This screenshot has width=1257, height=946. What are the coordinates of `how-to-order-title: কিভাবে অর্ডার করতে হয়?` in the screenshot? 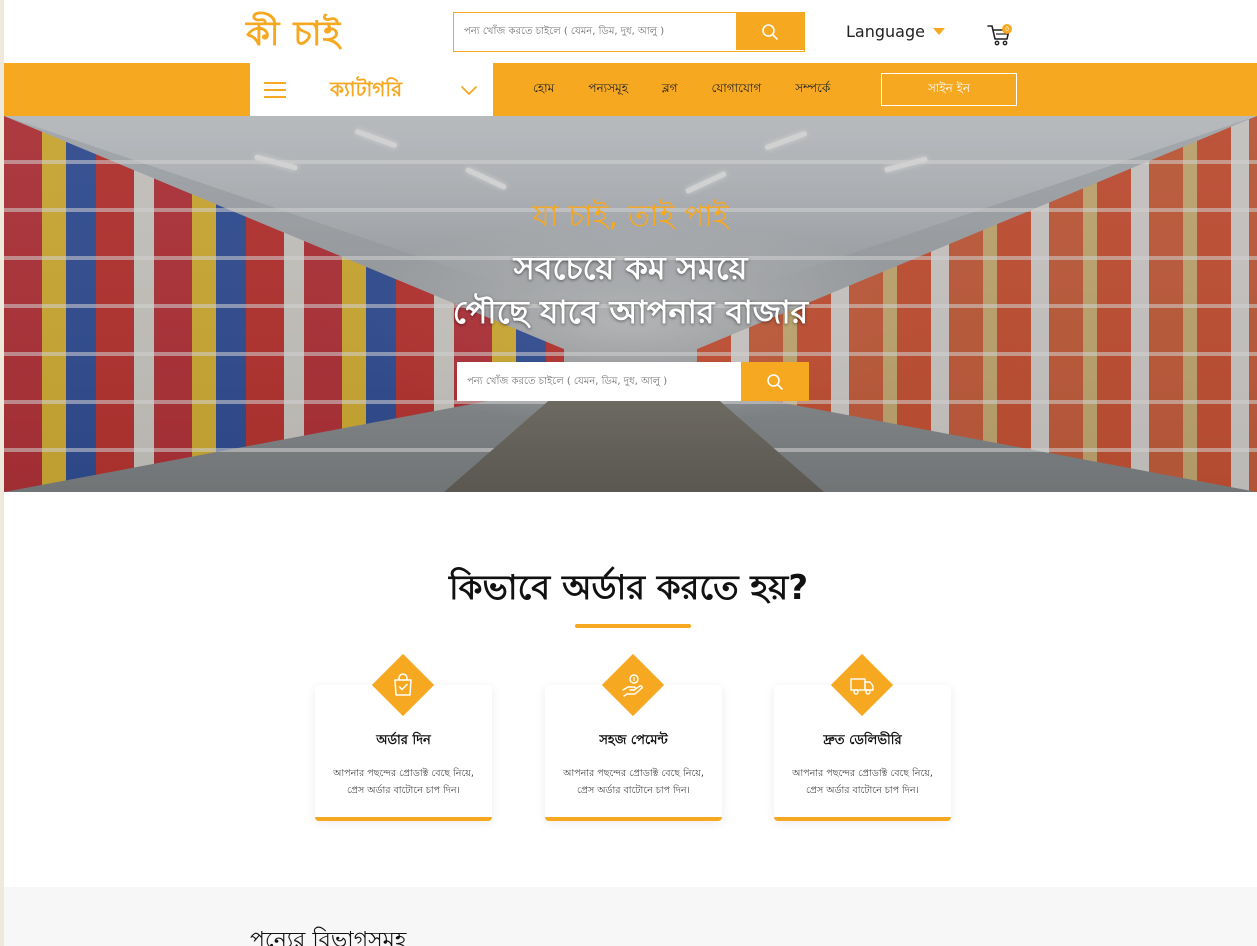 It's located at (628, 588).